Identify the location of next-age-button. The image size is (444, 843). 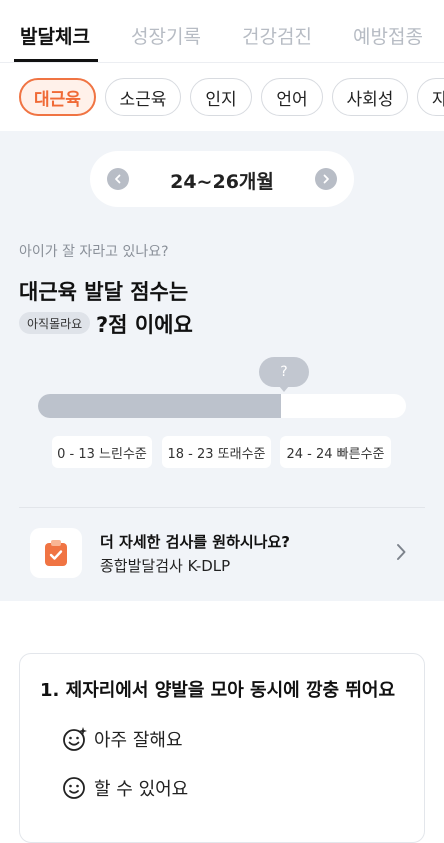
(326, 179).